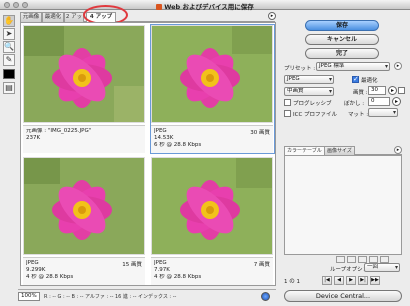 The image size is (410, 306). I want to click on preview-download-time: 6 秒 @ 28.8 Kbps, so click(178, 145).